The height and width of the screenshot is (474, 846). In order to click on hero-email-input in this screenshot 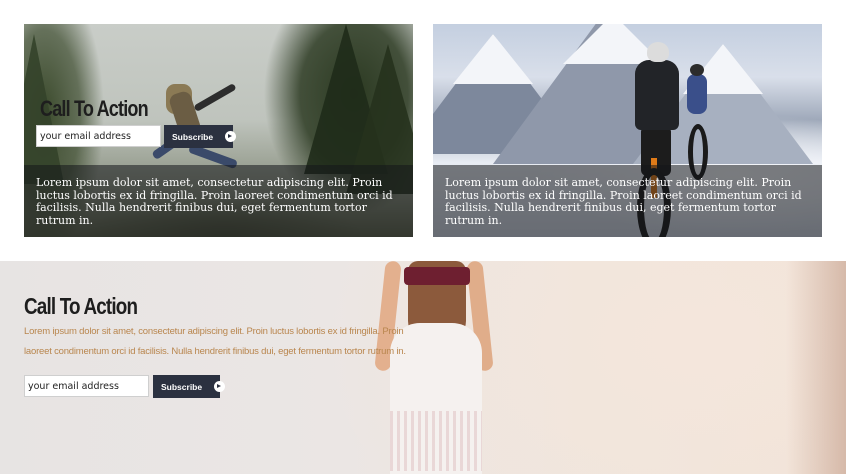, I will do `click(86, 386)`.